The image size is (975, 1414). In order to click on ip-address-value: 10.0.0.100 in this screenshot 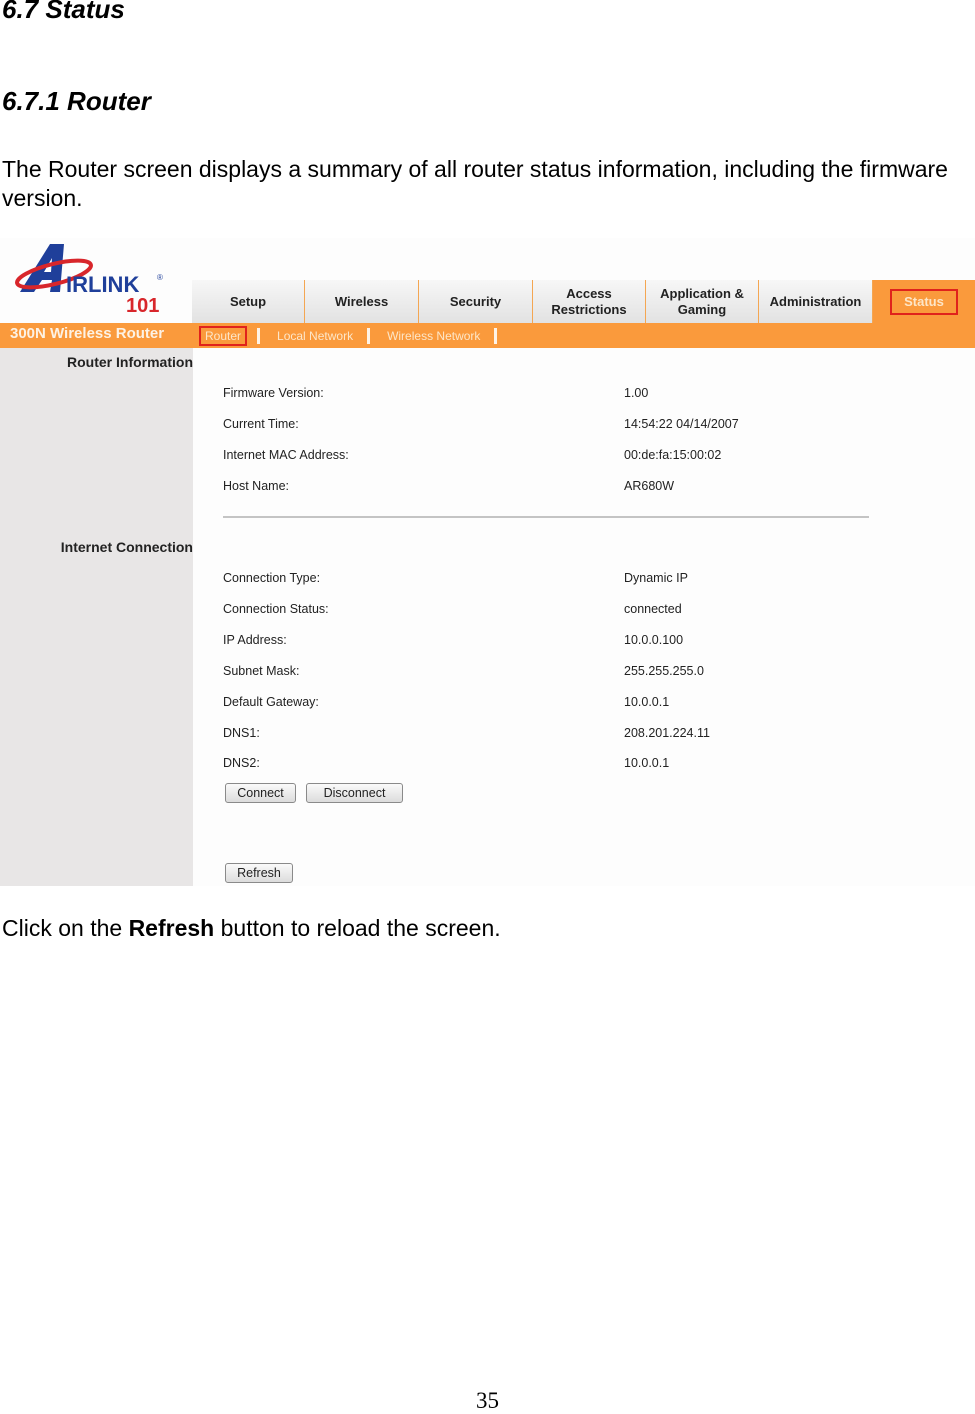, I will do `click(654, 640)`.